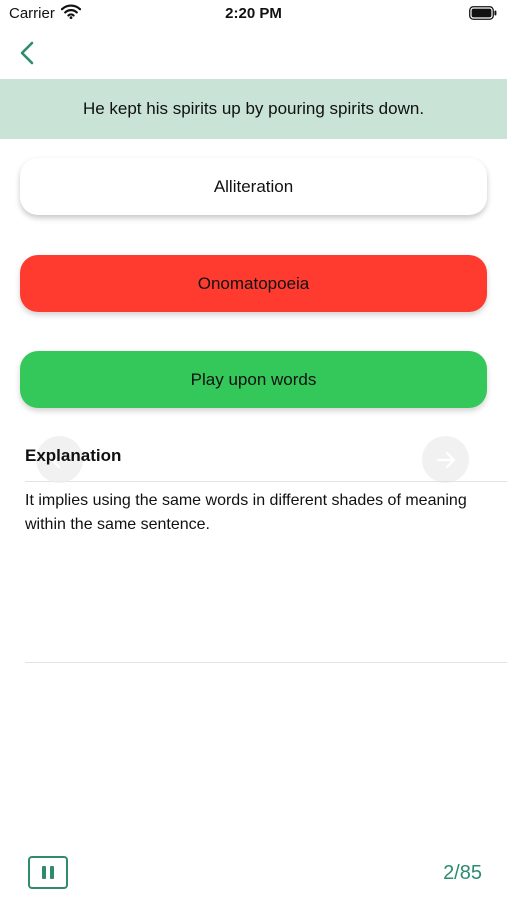 The height and width of the screenshot is (900, 507). I want to click on option-label: Onomatopoeia, so click(253, 283).